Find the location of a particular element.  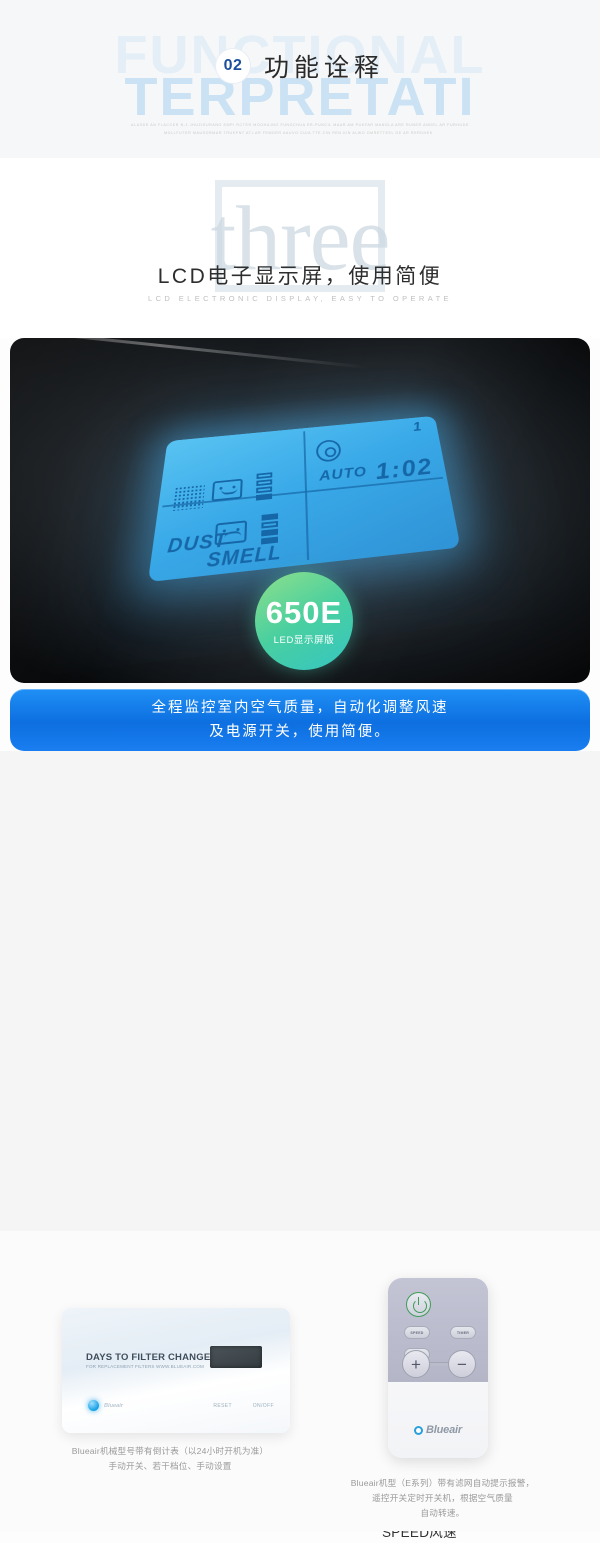

filter-panel-title: DAYS TO FILTER CHANGE is located at coordinates (148, 1357).